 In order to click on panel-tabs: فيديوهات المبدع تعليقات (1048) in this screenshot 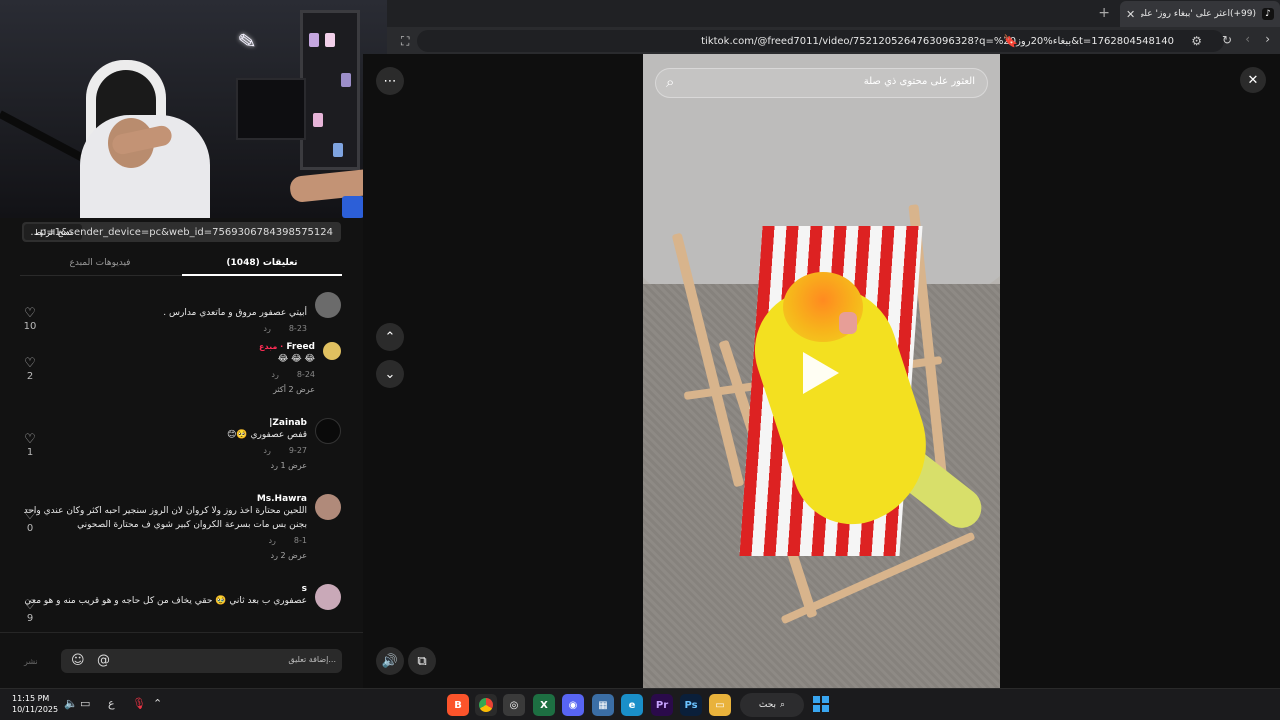, I will do `click(181, 264)`.